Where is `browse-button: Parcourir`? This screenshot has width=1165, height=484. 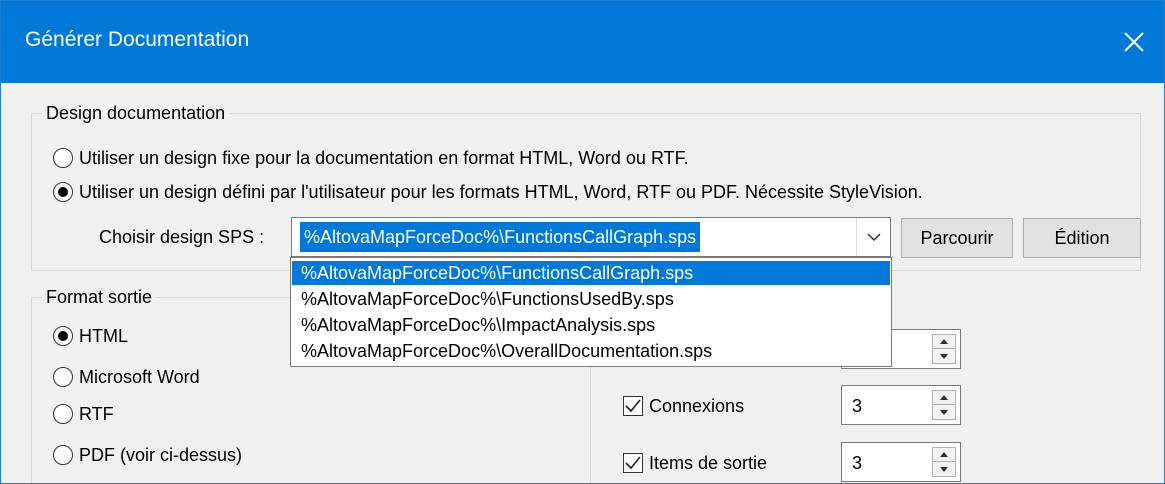 browse-button: Parcourir is located at coordinates (957, 238).